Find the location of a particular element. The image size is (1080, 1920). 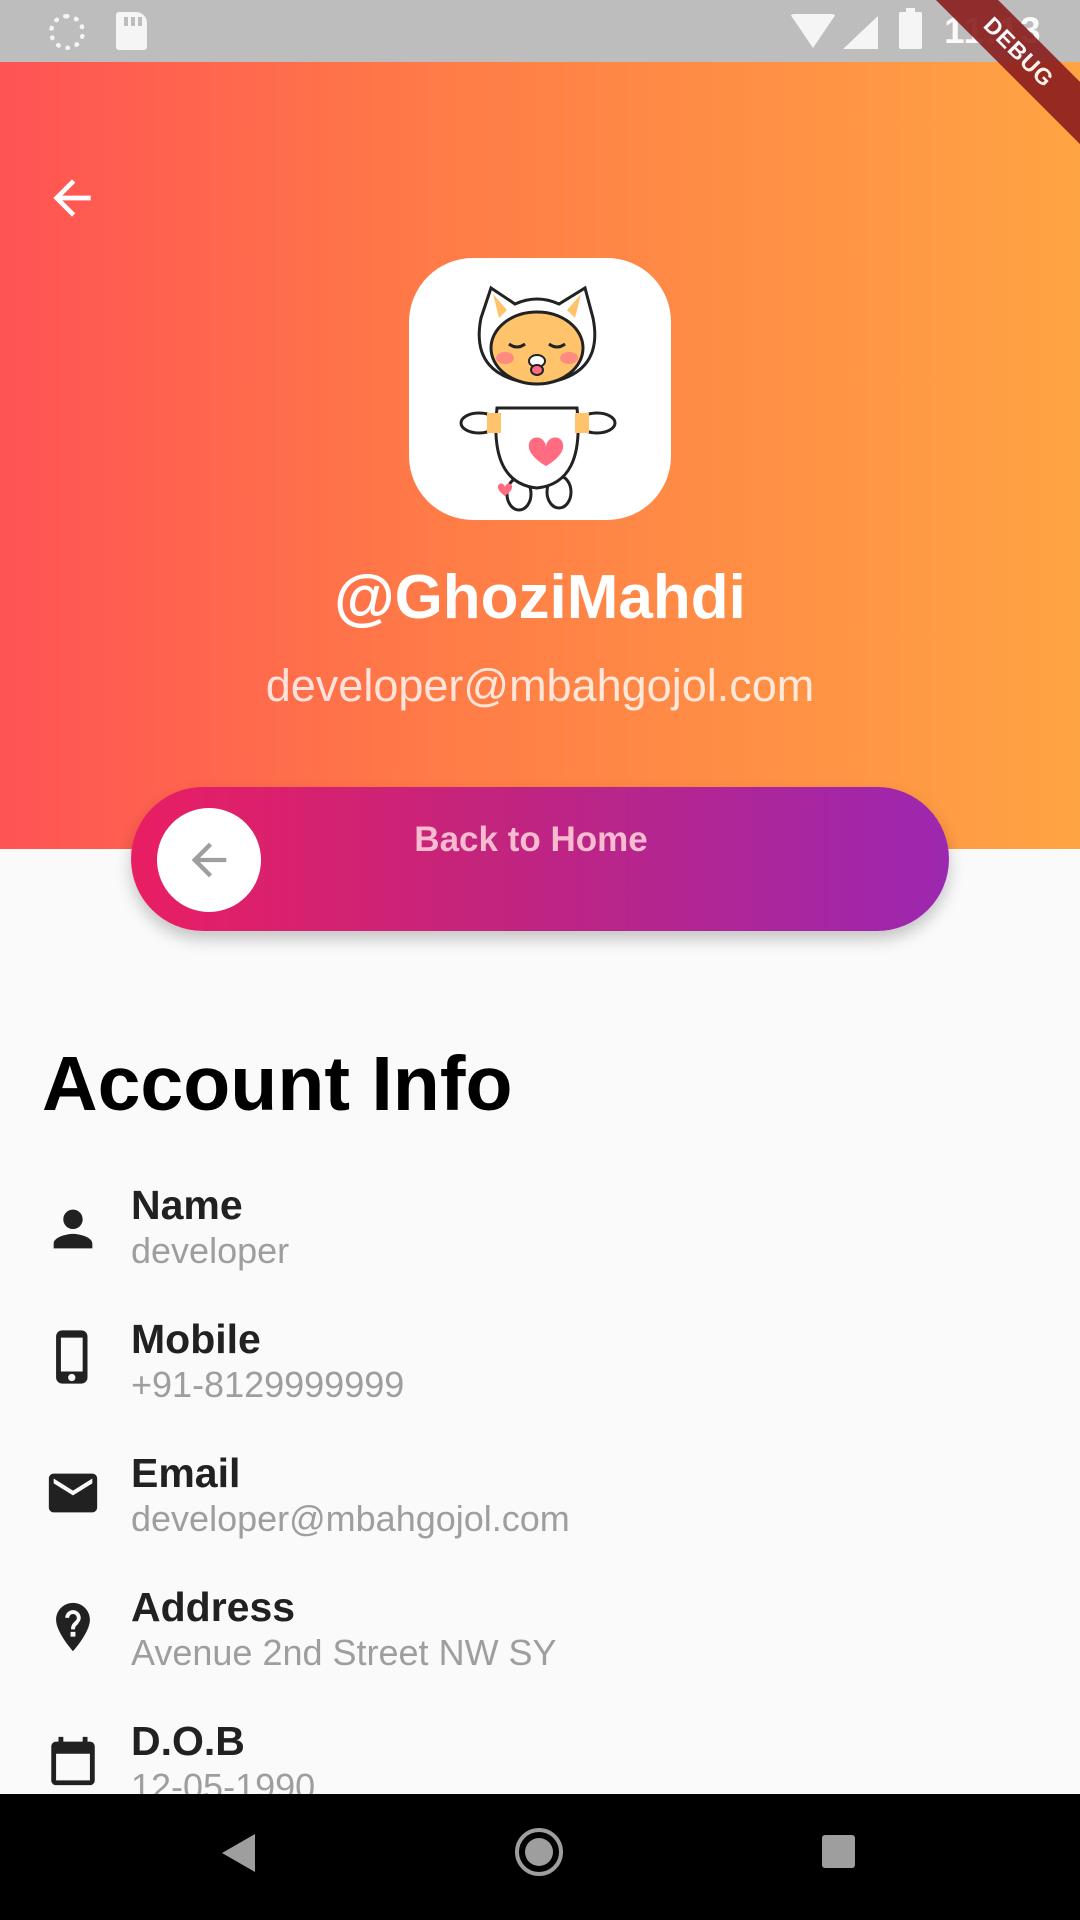

info-value: developer is located at coordinates (210, 1250).